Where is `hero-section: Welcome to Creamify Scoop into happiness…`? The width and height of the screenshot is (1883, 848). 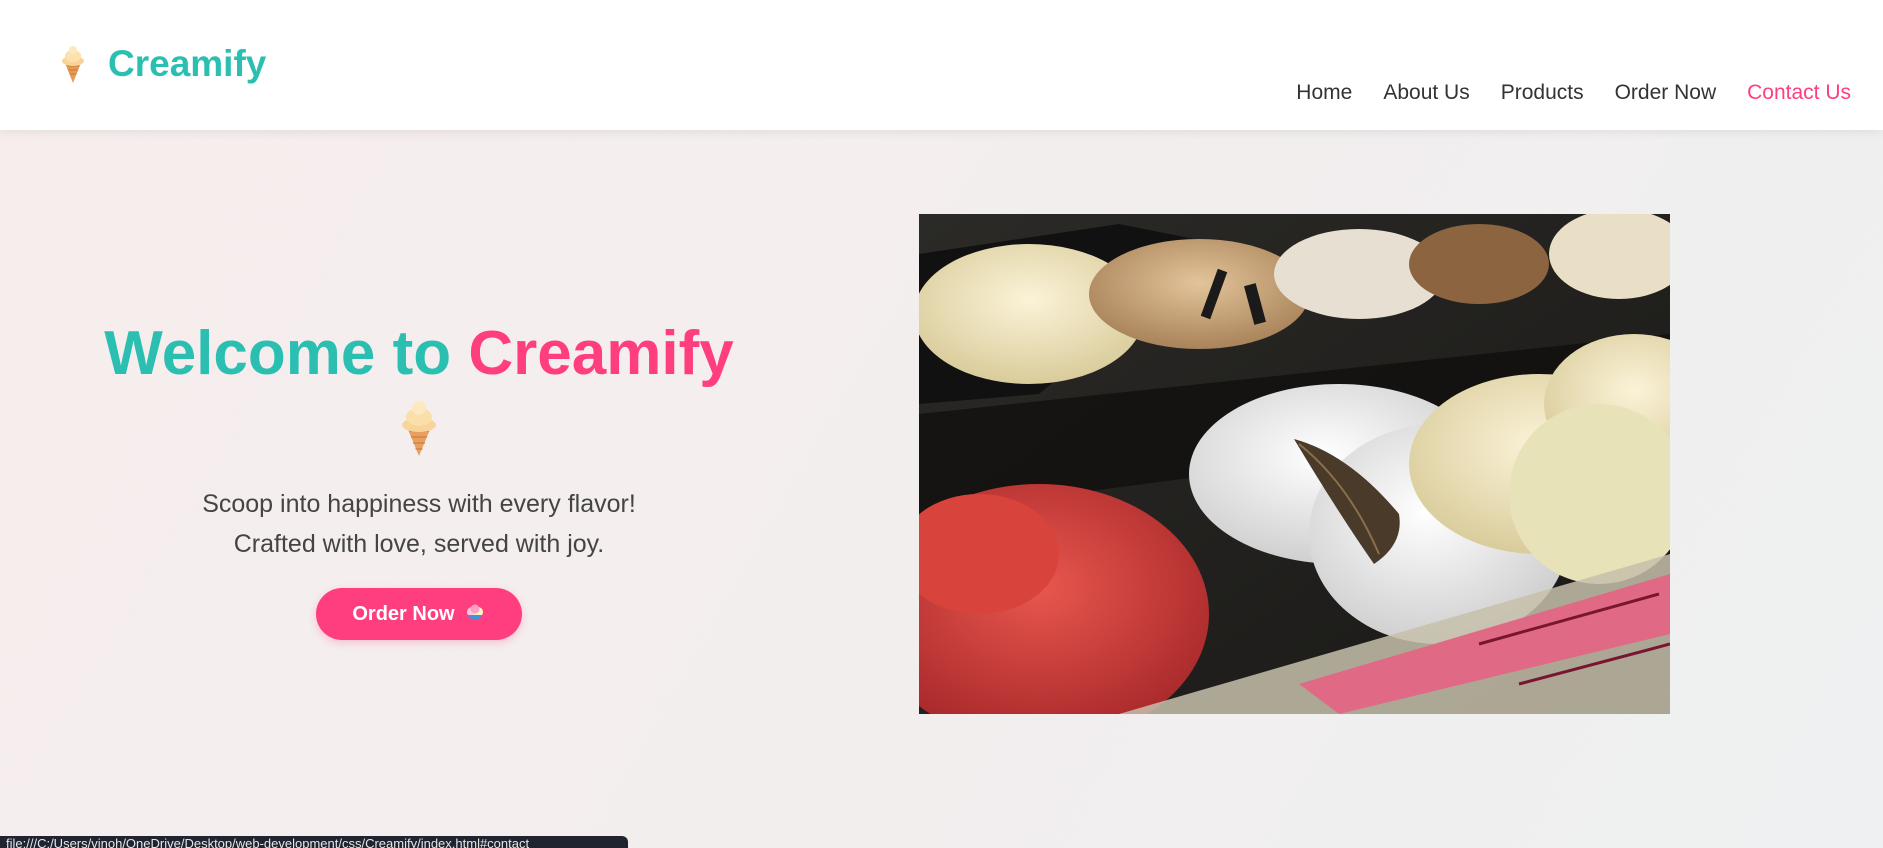
hero-section: Welcome to Creamify Scoop into happiness… is located at coordinates (419, 479).